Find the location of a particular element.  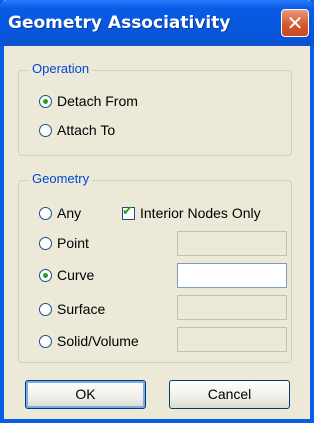

geometry-group-label: Geometry is located at coordinates (61, 178).